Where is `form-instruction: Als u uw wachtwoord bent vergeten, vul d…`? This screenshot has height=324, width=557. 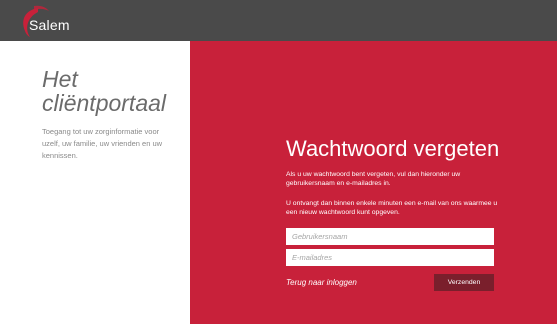
form-instruction: Als u uw wachtwoord bent vergeten, vul d… is located at coordinates (373, 179).